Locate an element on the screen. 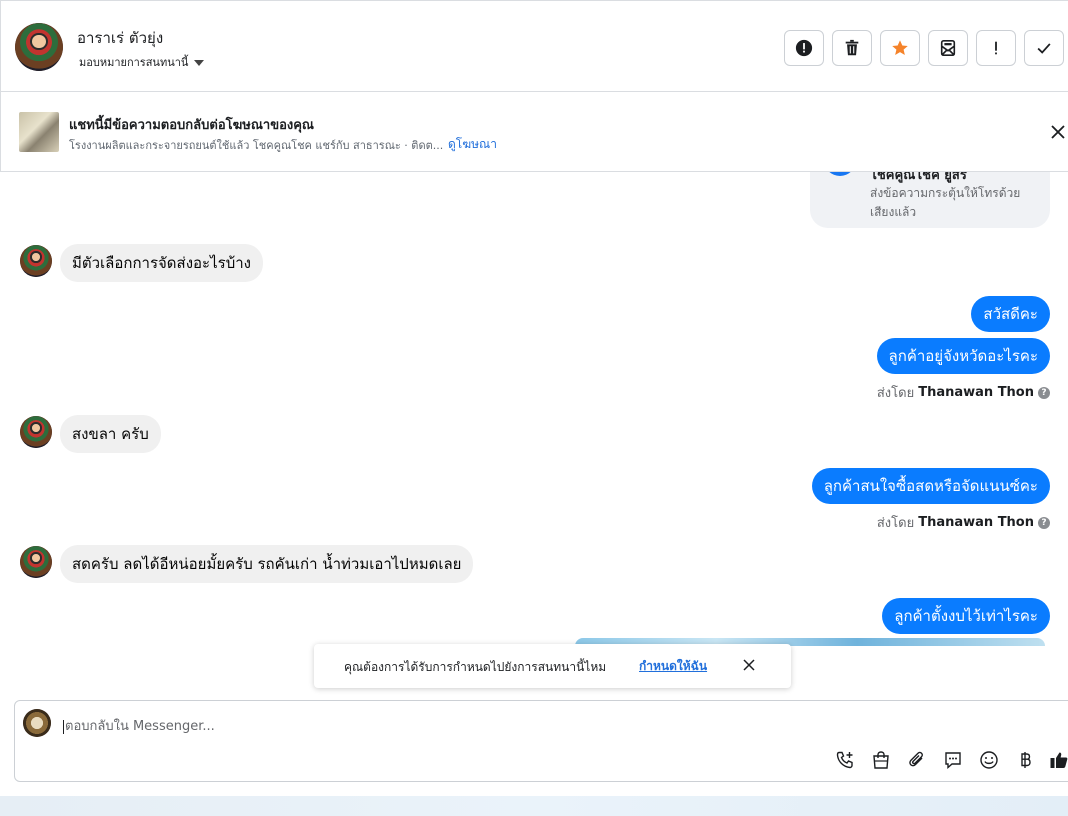  shopping-bag-icon is located at coordinates (881, 760).